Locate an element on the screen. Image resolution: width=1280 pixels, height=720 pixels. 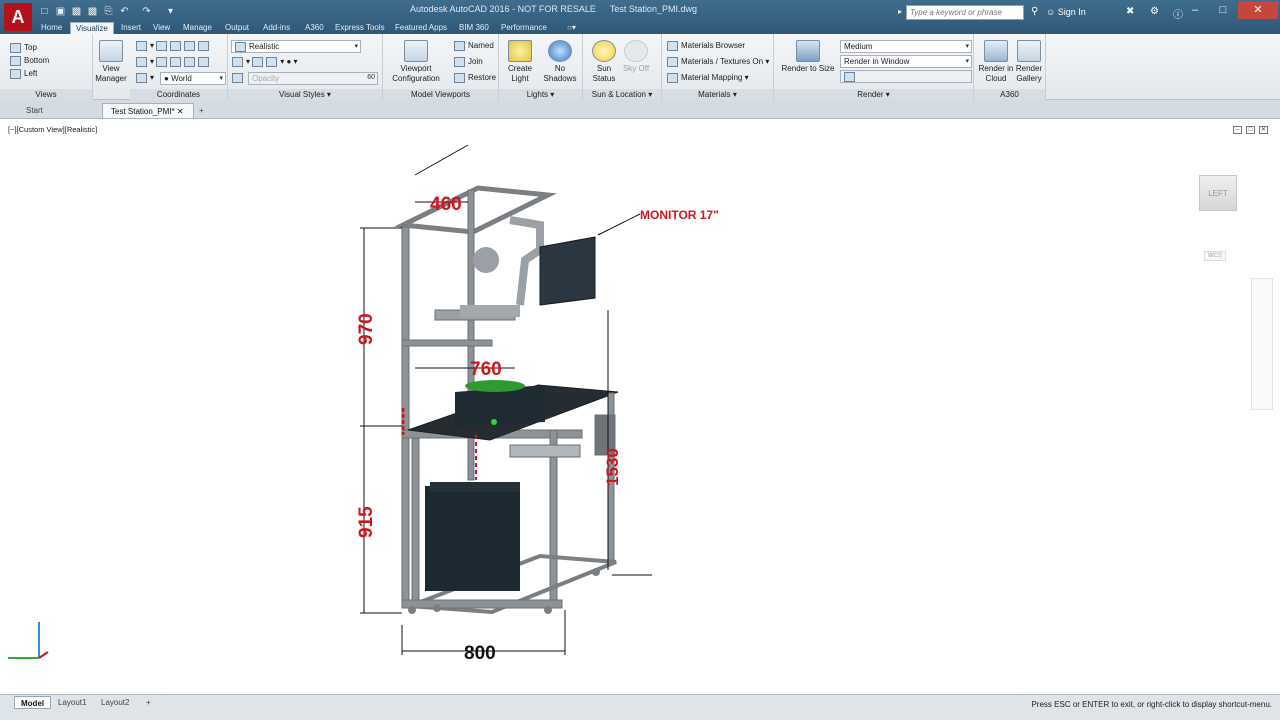
viewport-close-icon: ✕ is located at coordinates (1263, 130).